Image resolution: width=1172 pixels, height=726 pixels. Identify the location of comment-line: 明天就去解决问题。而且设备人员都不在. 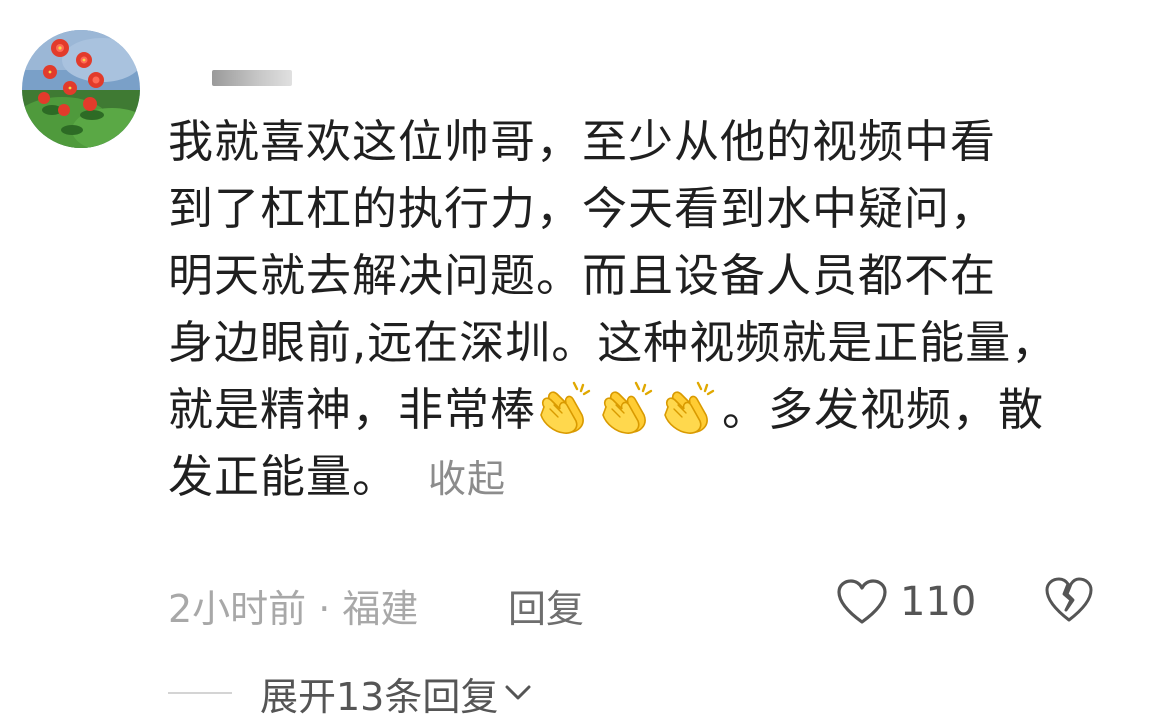
(582, 275).